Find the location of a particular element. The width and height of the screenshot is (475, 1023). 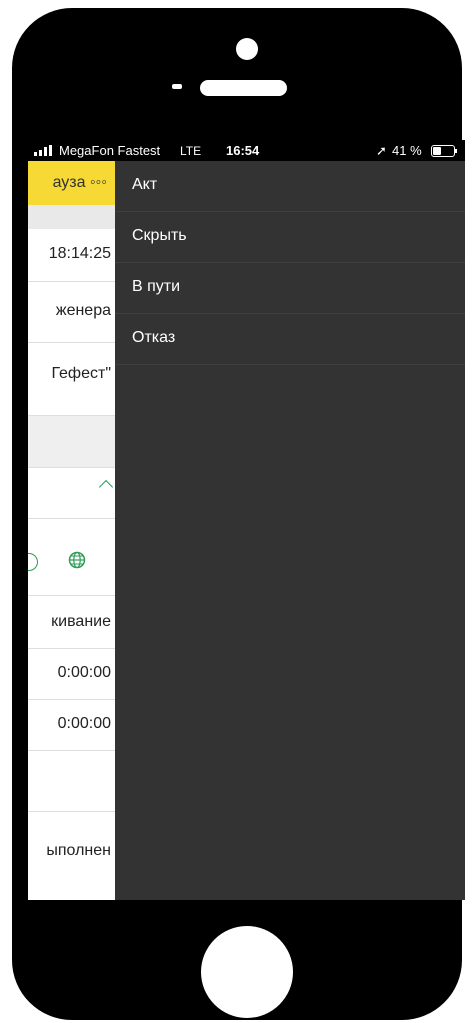

field-value: кивание is located at coordinates (81, 621).